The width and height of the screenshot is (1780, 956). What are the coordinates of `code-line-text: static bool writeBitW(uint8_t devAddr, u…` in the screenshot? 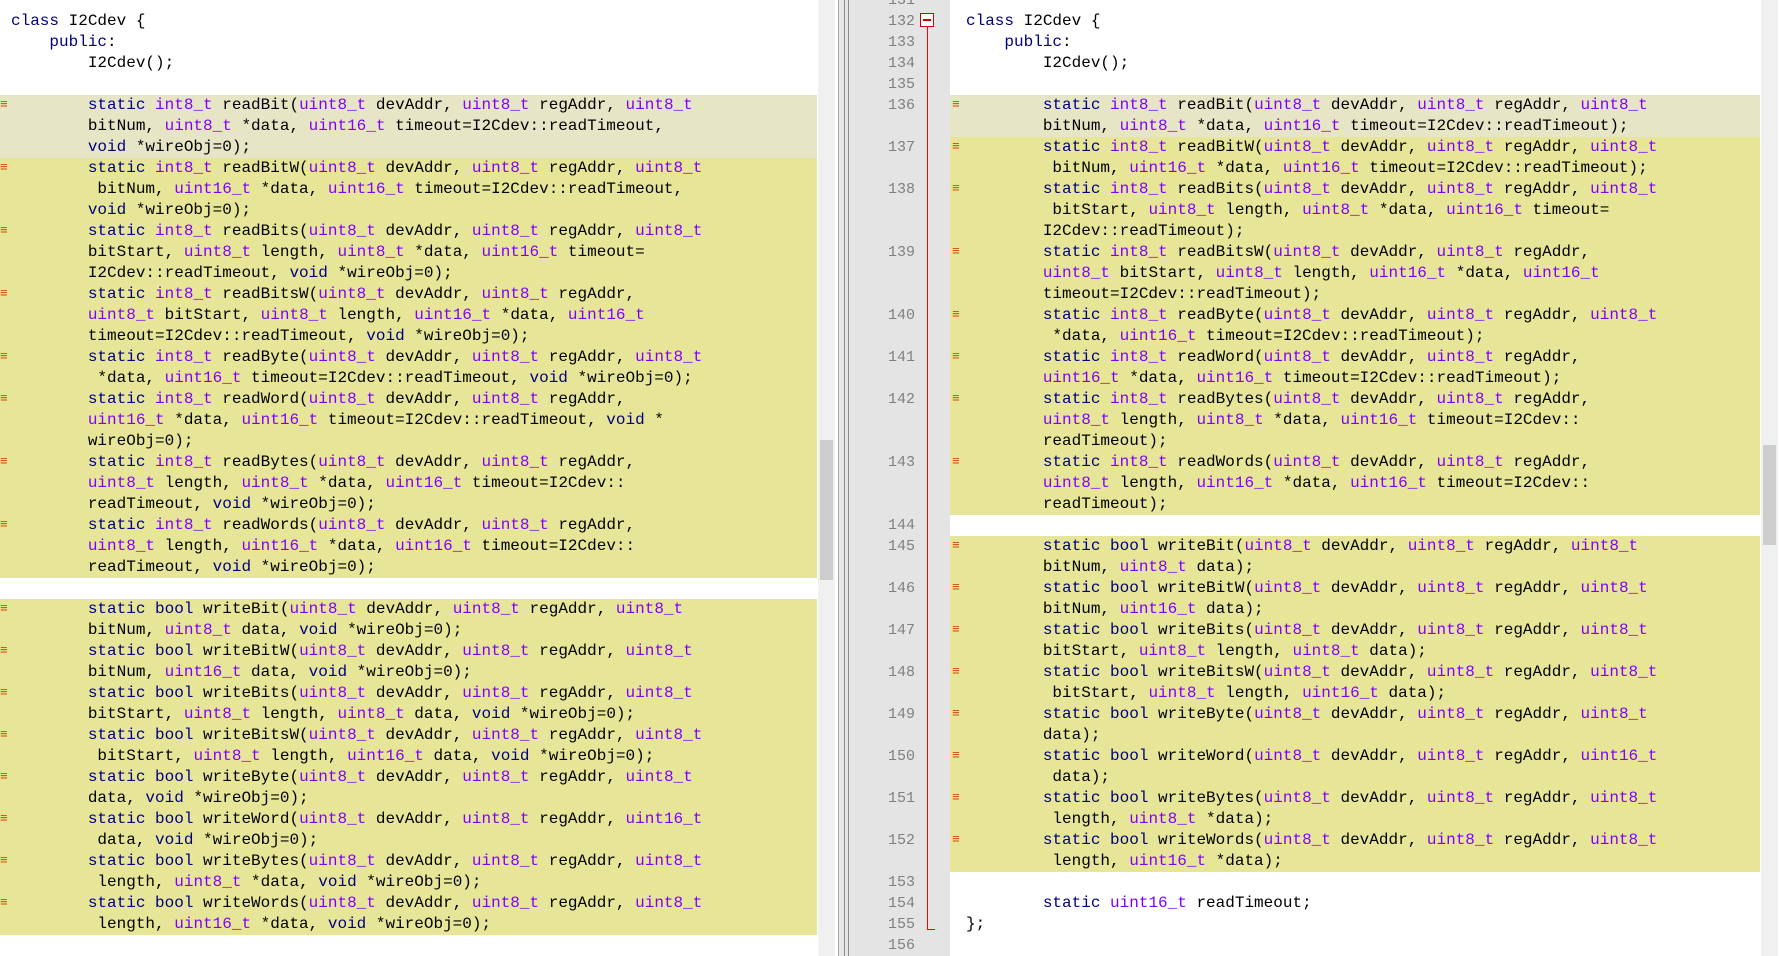 It's located at (390, 651).